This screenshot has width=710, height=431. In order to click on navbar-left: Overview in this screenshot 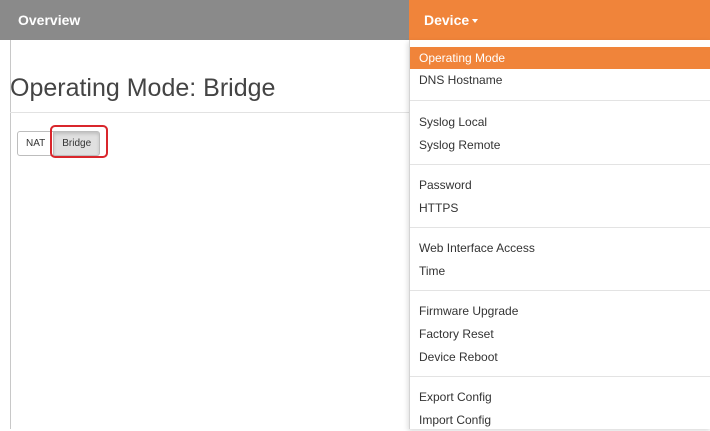, I will do `click(204, 20)`.